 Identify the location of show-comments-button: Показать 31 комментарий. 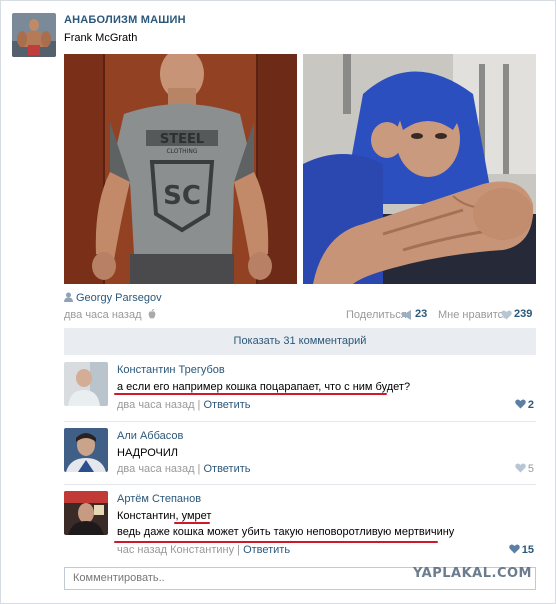
(300, 341).